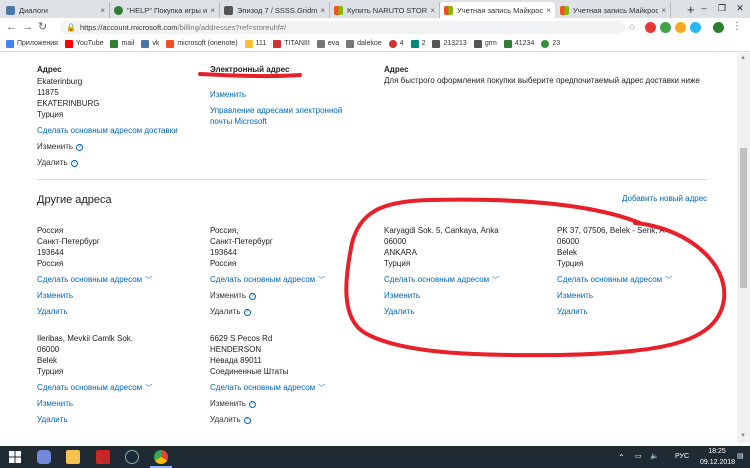  Describe the element at coordinates (103, 457) in the screenshot. I see `app-icon` at that location.